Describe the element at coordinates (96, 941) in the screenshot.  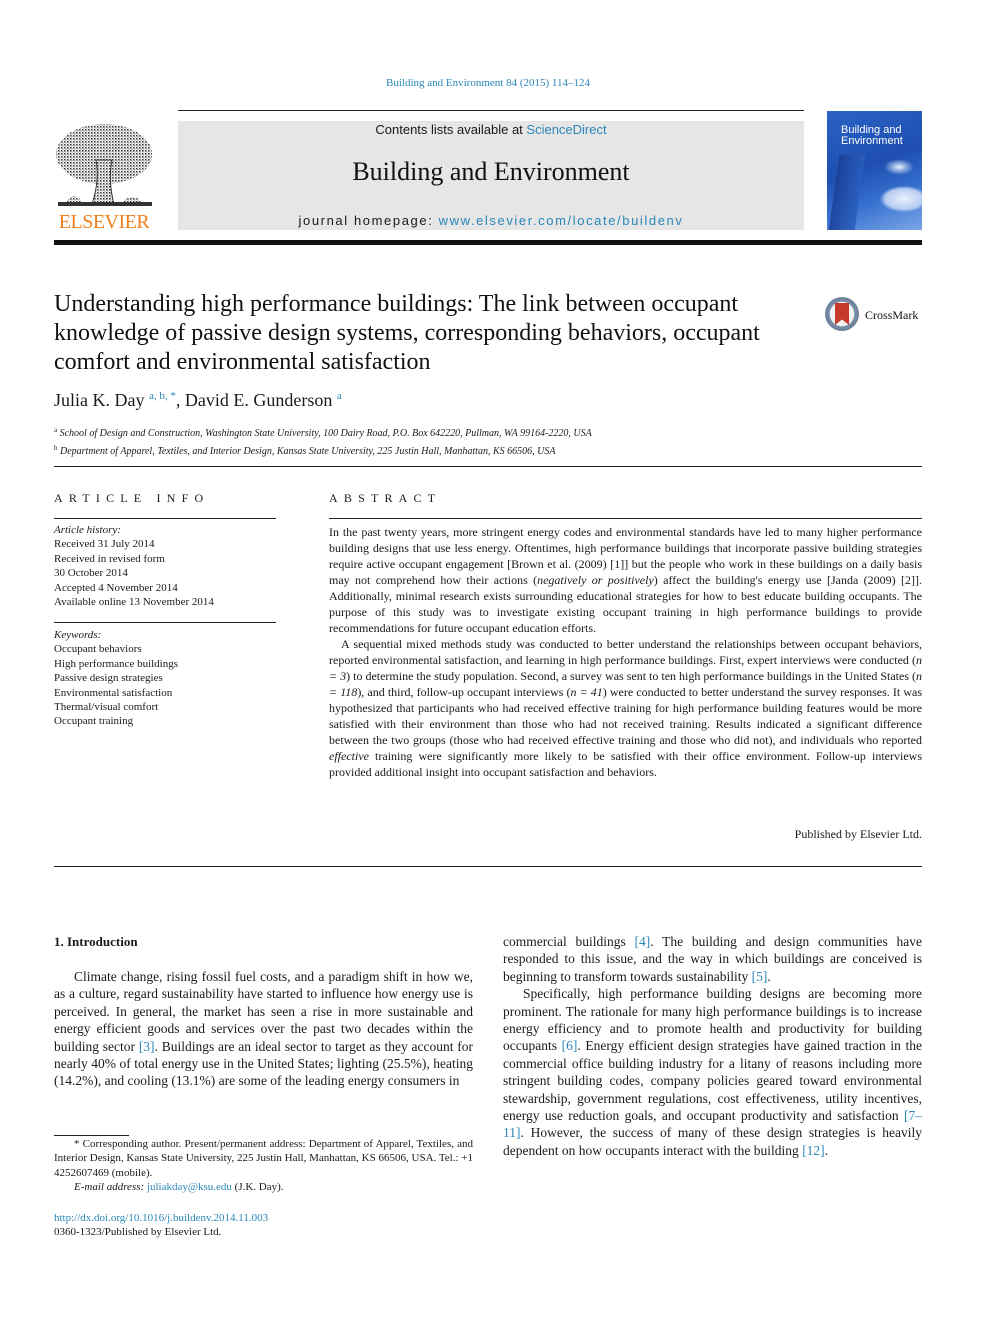
I see `section-heading-introduction: 1. Introduction` at that location.